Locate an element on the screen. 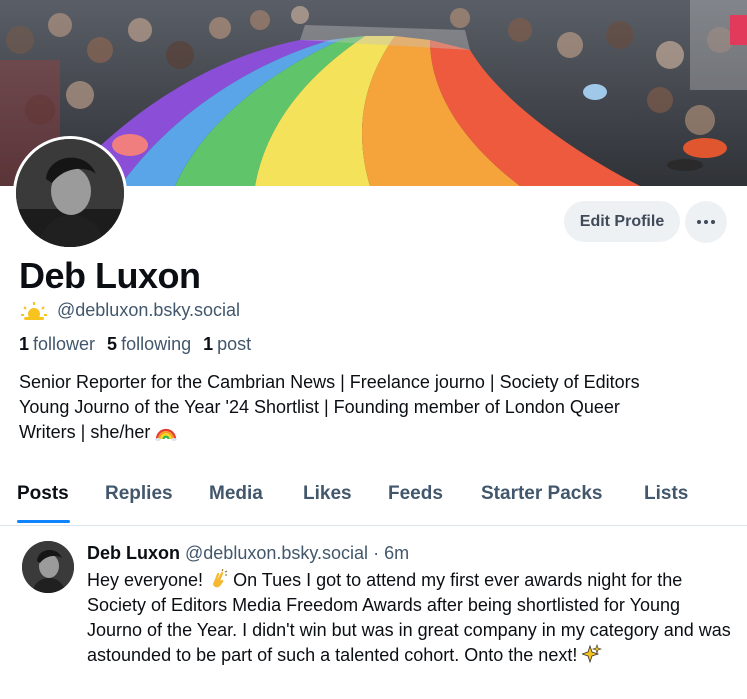 This screenshot has height=699, width=747. tab-posts: Posts is located at coordinates (43, 494).